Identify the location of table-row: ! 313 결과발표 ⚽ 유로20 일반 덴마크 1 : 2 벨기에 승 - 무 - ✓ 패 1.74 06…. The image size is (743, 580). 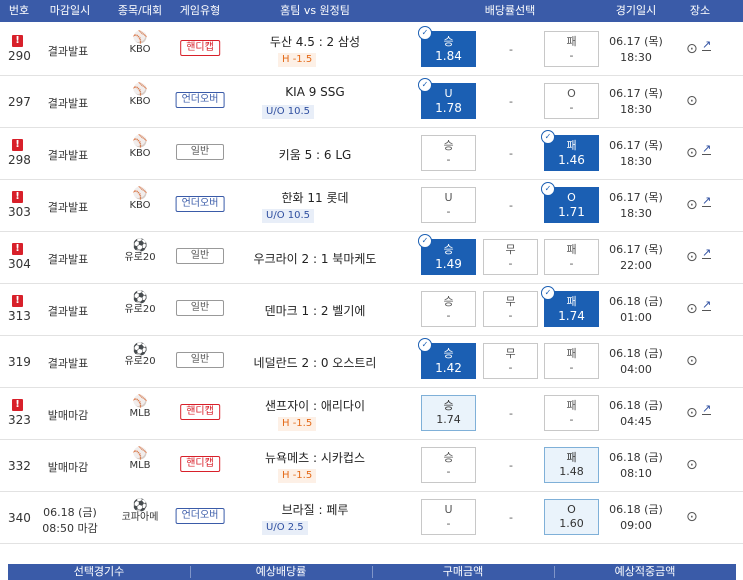
(371, 309).